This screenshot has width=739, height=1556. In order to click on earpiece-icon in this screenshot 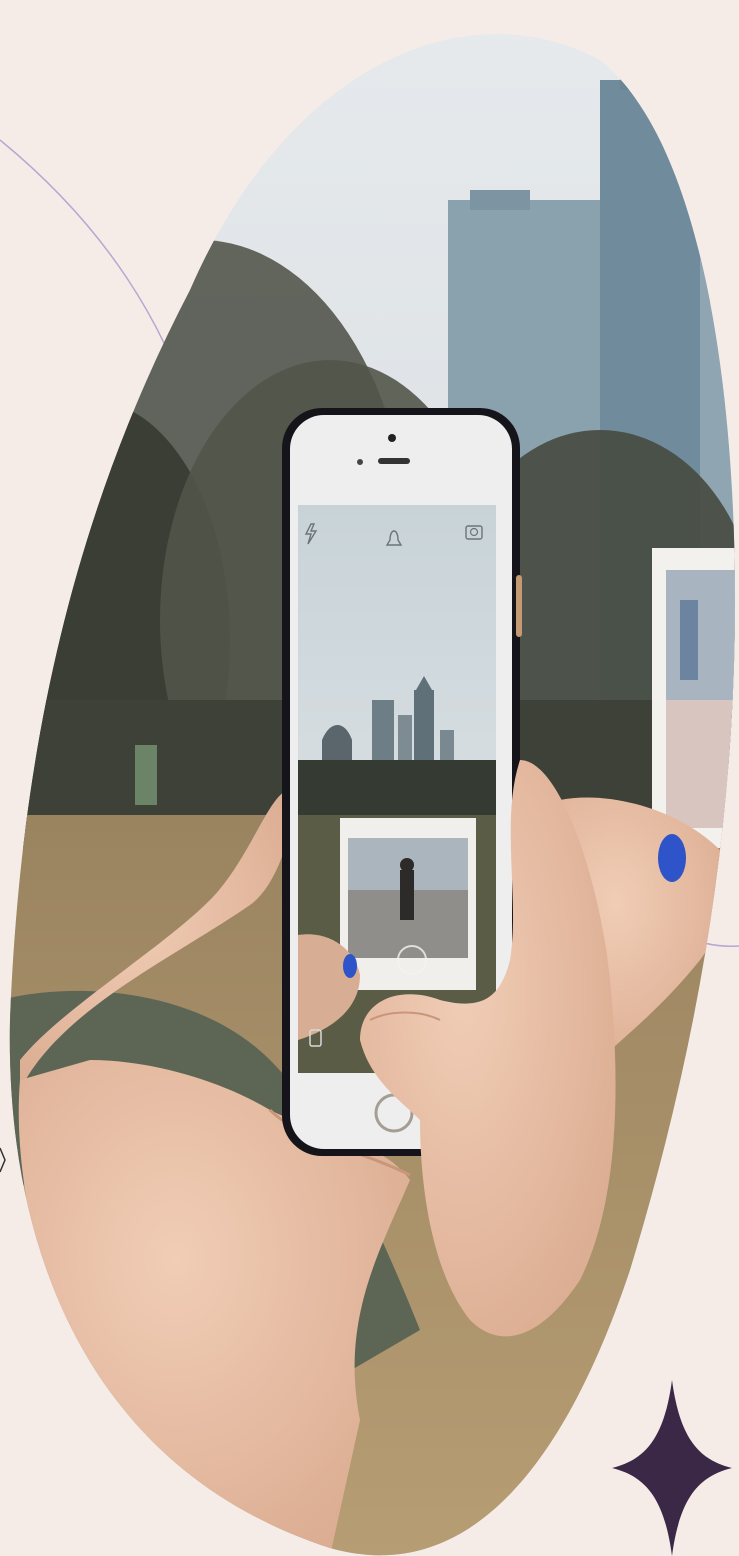, I will do `click(394, 461)`.